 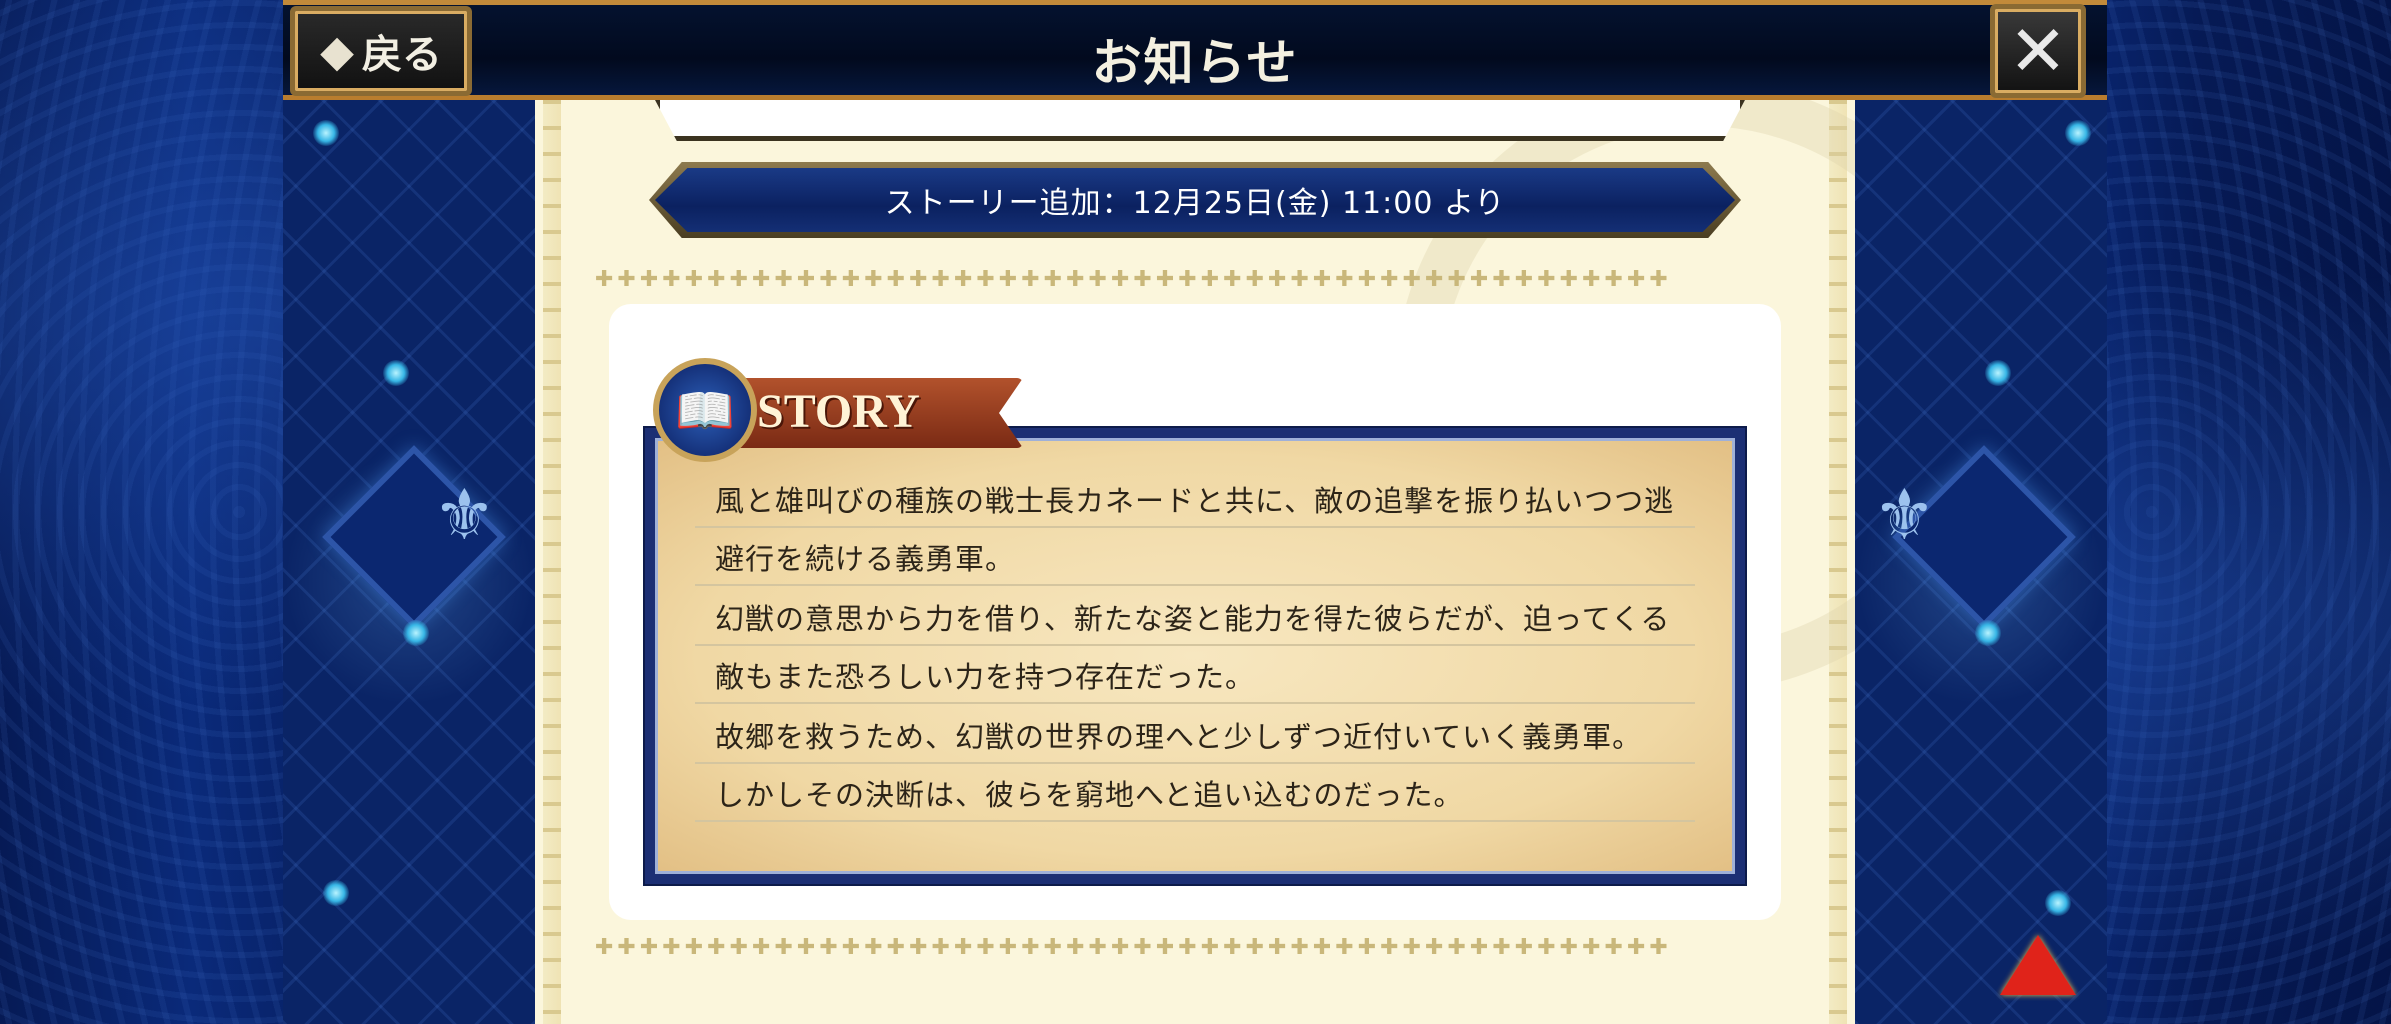 I want to click on close-button: ✕, so click(x=2038, y=51).